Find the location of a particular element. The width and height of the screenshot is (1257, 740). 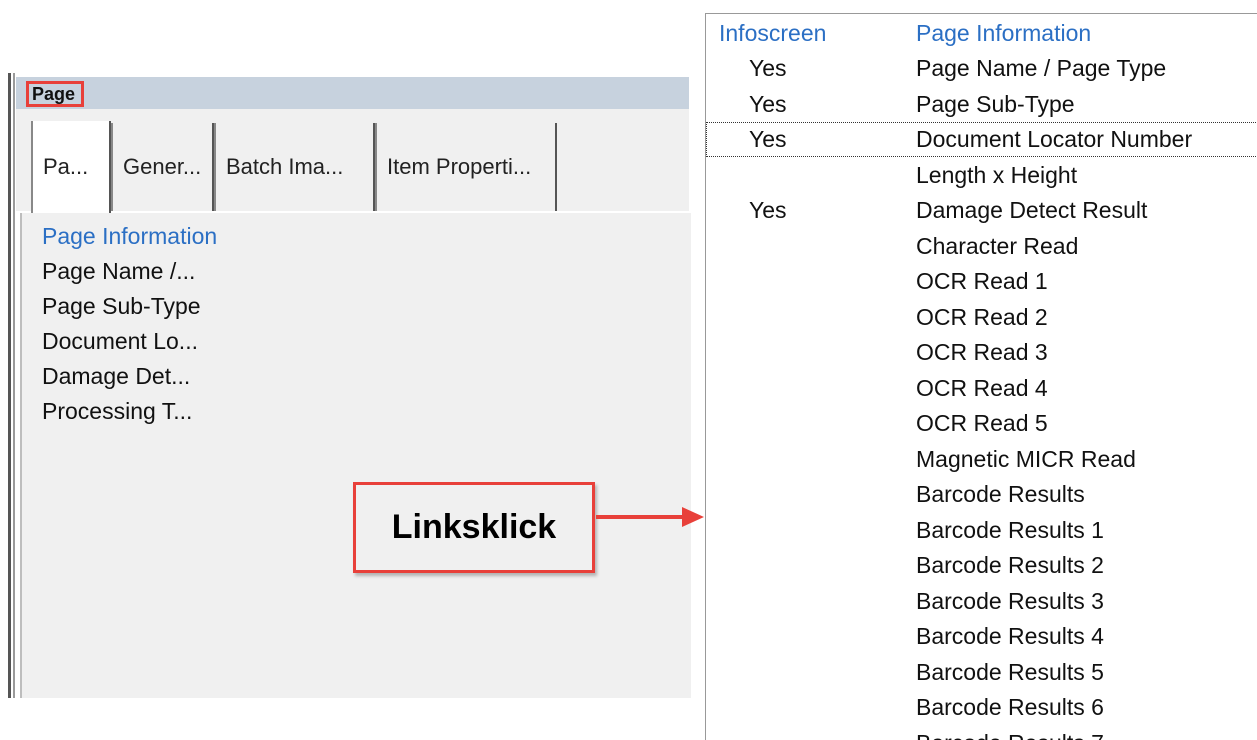

dropdown-row: Yes Damage Detect Result is located at coordinates (981, 210).